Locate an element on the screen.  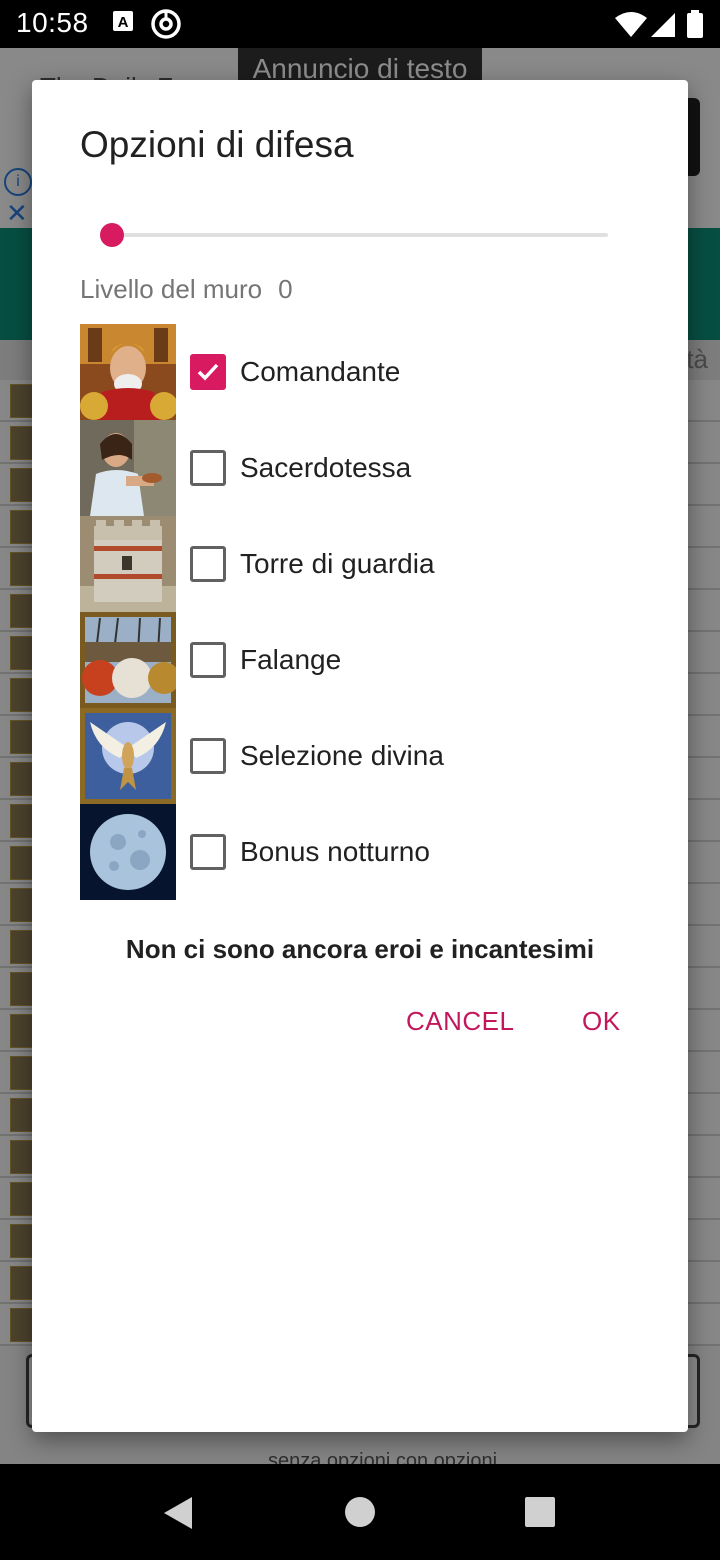
commander-image is located at coordinates (128, 372).